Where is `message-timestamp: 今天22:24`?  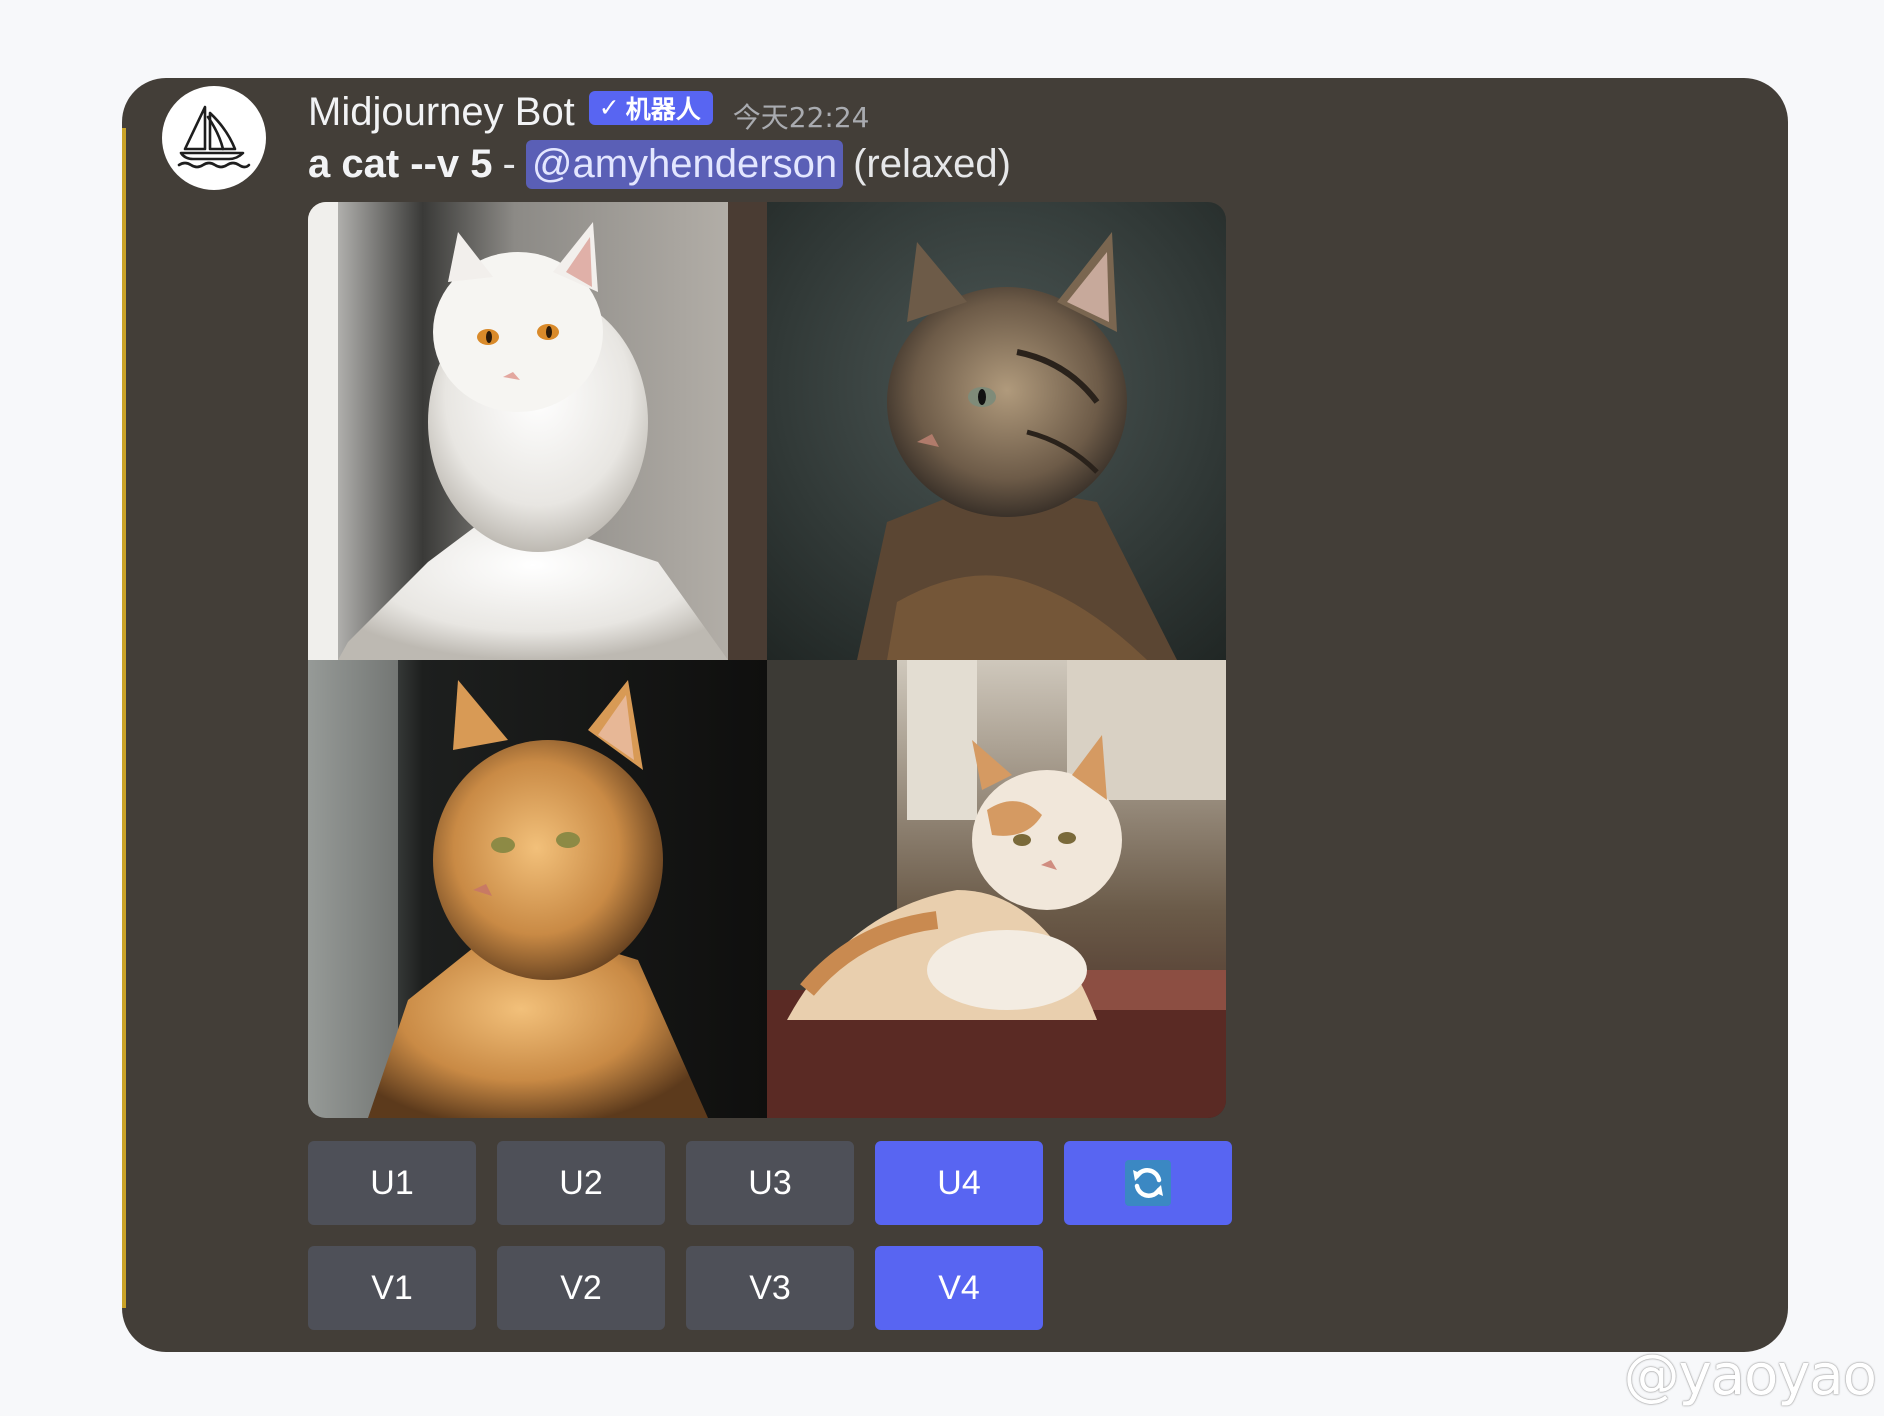 message-timestamp: 今天22:24 is located at coordinates (801, 117).